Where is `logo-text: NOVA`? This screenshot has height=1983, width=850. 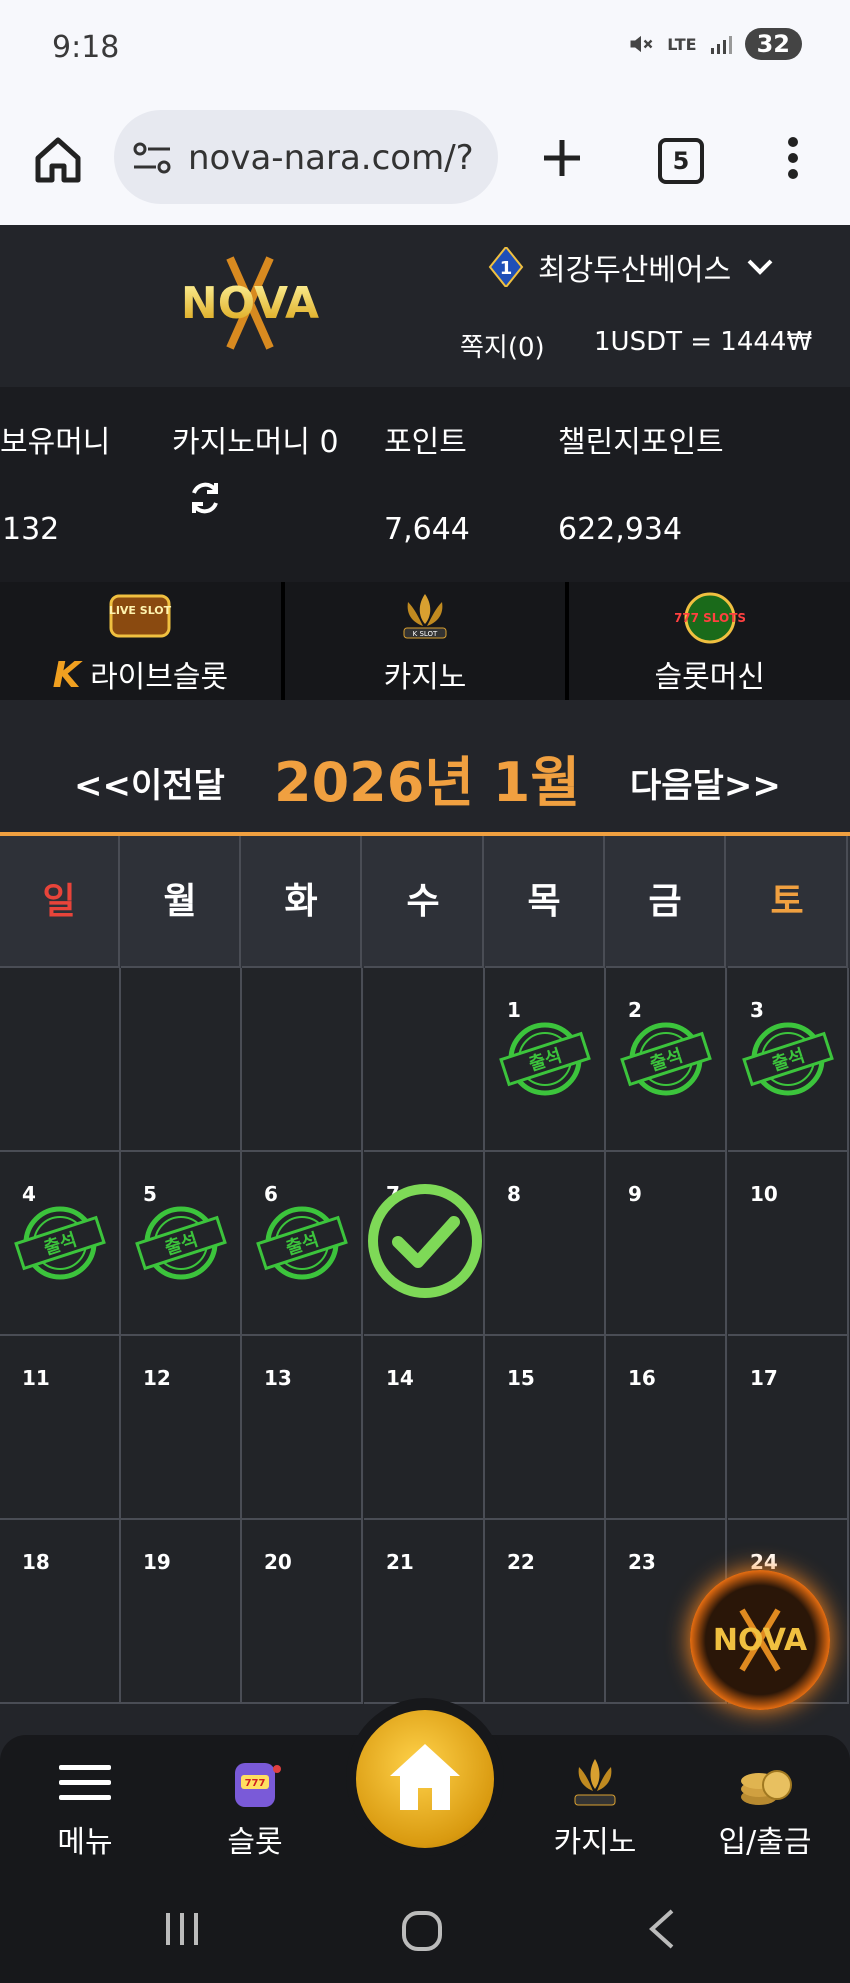
logo-text: NOVA is located at coordinates (250, 303).